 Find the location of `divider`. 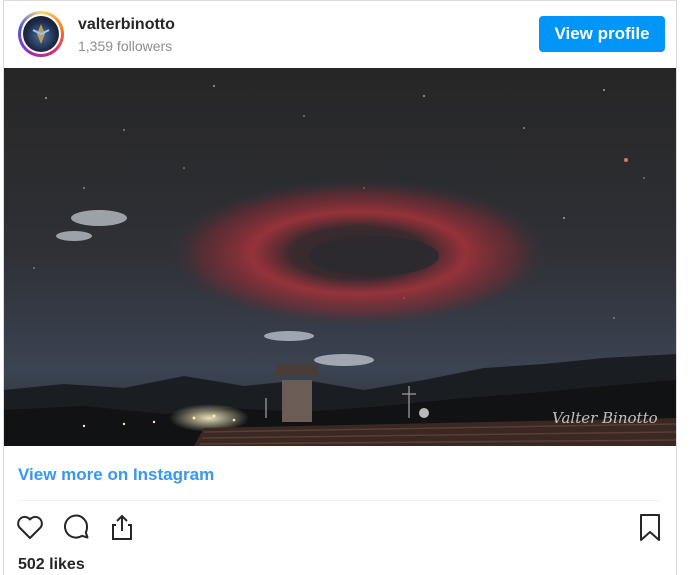

divider is located at coordinates (339, 500).